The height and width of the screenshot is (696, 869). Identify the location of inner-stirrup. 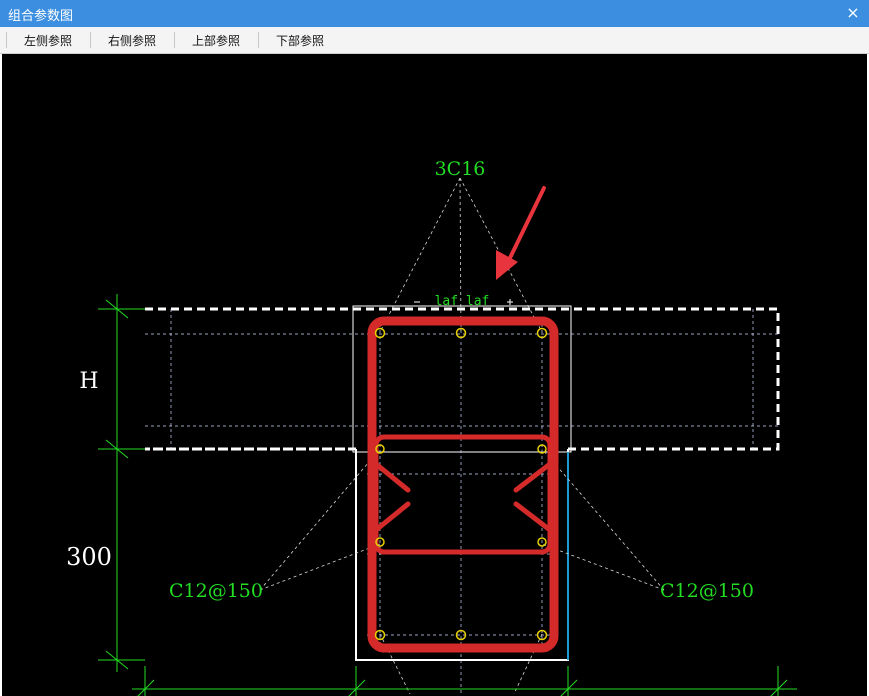
(463, 494).